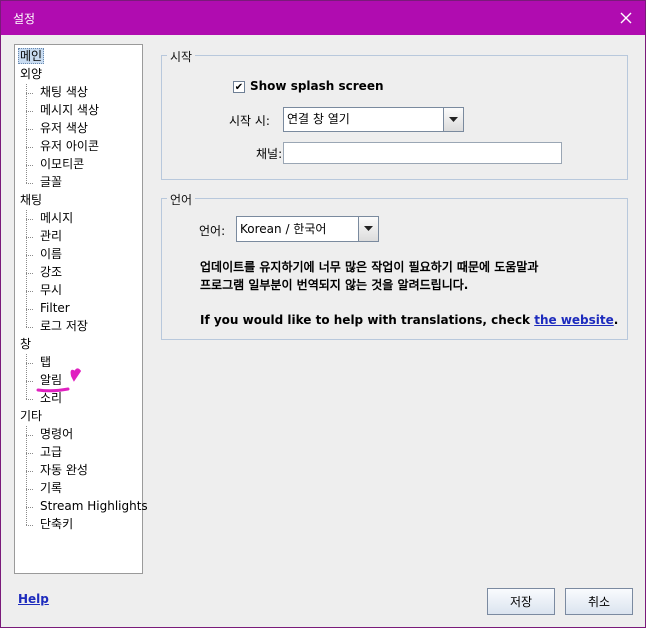 The image size is (646, 628). Describe the element at coordinates (239, 87) in the screenshot. I see `splash-checkbox: ✔` at that location.